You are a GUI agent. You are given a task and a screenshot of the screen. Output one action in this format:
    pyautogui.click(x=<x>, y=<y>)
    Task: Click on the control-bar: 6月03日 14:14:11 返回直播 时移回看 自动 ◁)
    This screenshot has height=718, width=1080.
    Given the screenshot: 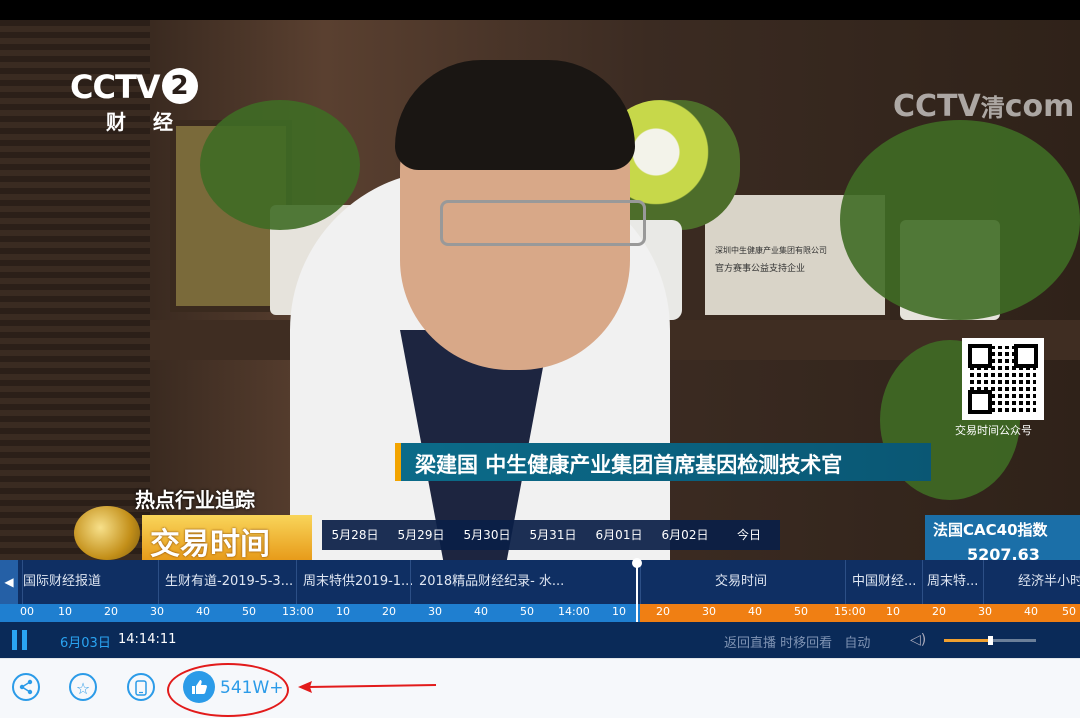 What is the action you would take?
    pyautogui.click(x=540, y=640)
    